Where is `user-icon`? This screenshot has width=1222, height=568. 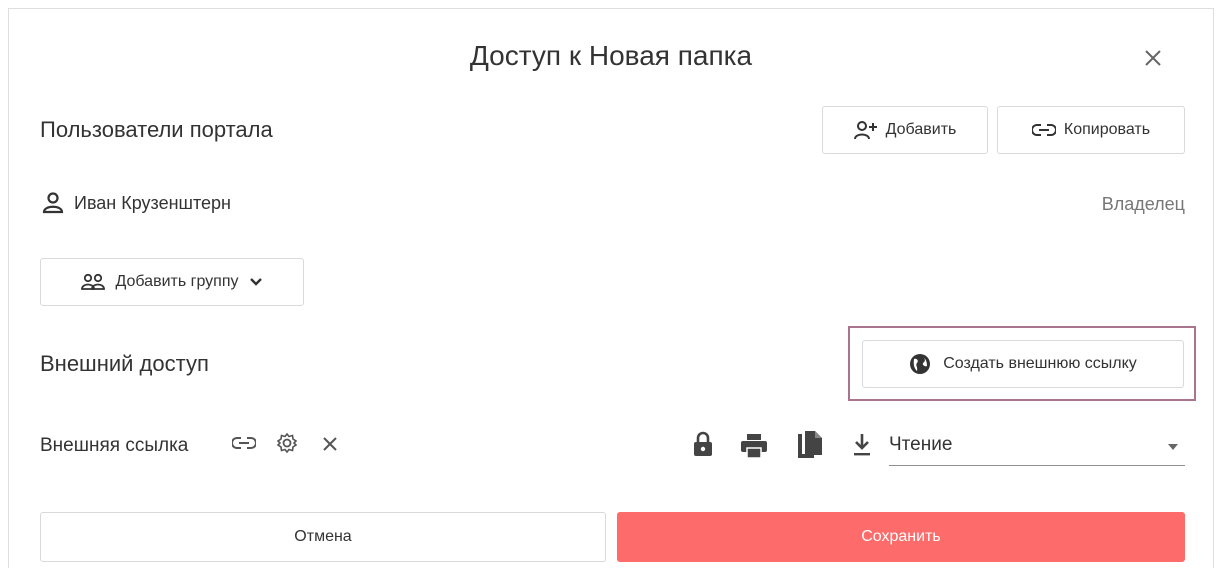
user-icon is located at coordinates (53, 203).